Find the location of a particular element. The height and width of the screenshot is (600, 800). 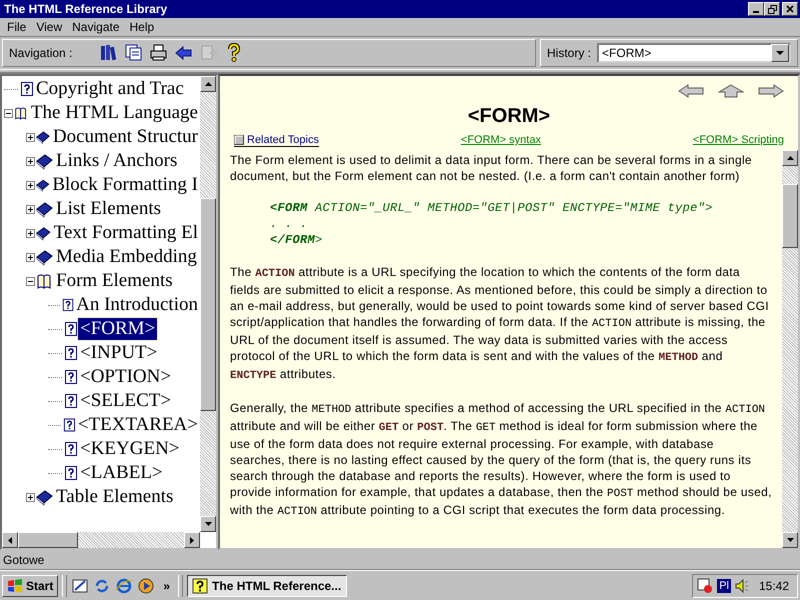

language-indicator: Pl is located at coordinates (724, 585).